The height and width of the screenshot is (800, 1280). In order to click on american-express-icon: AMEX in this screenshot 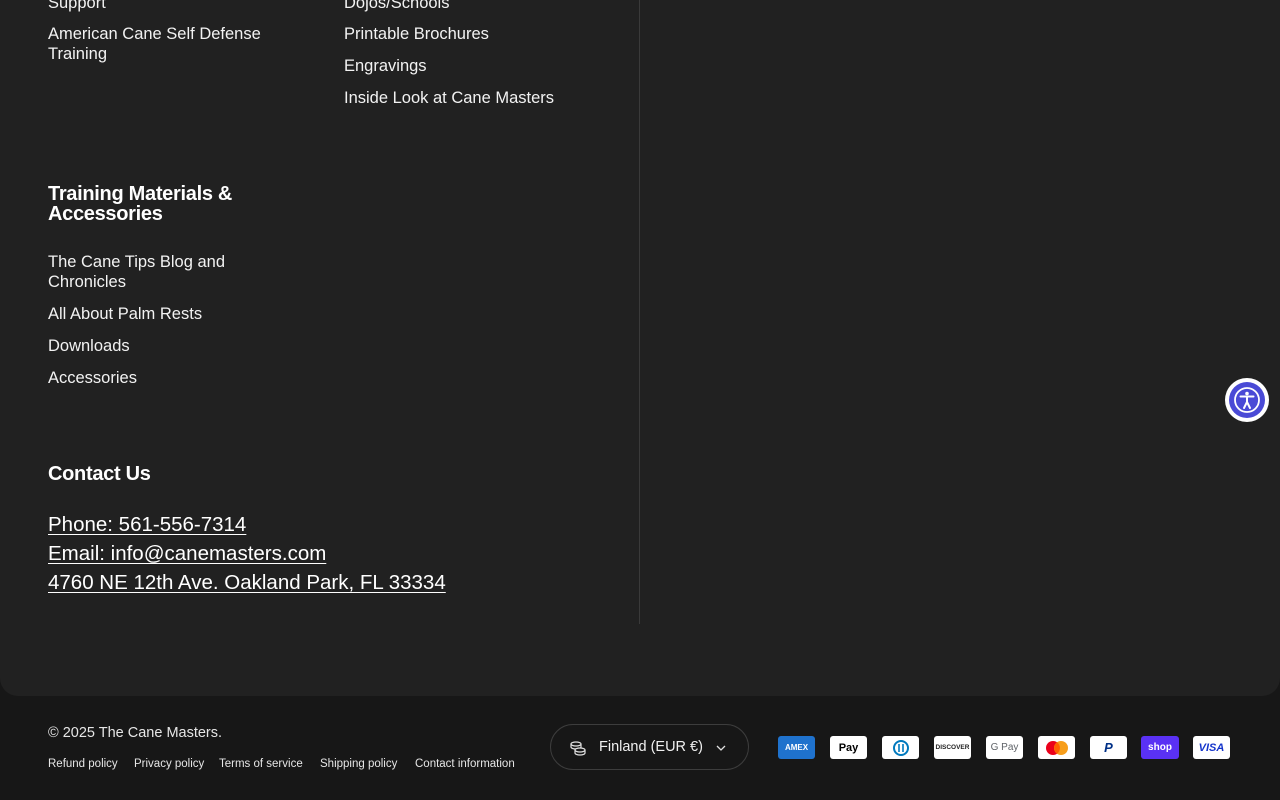, I will do `click(796, 747)`.